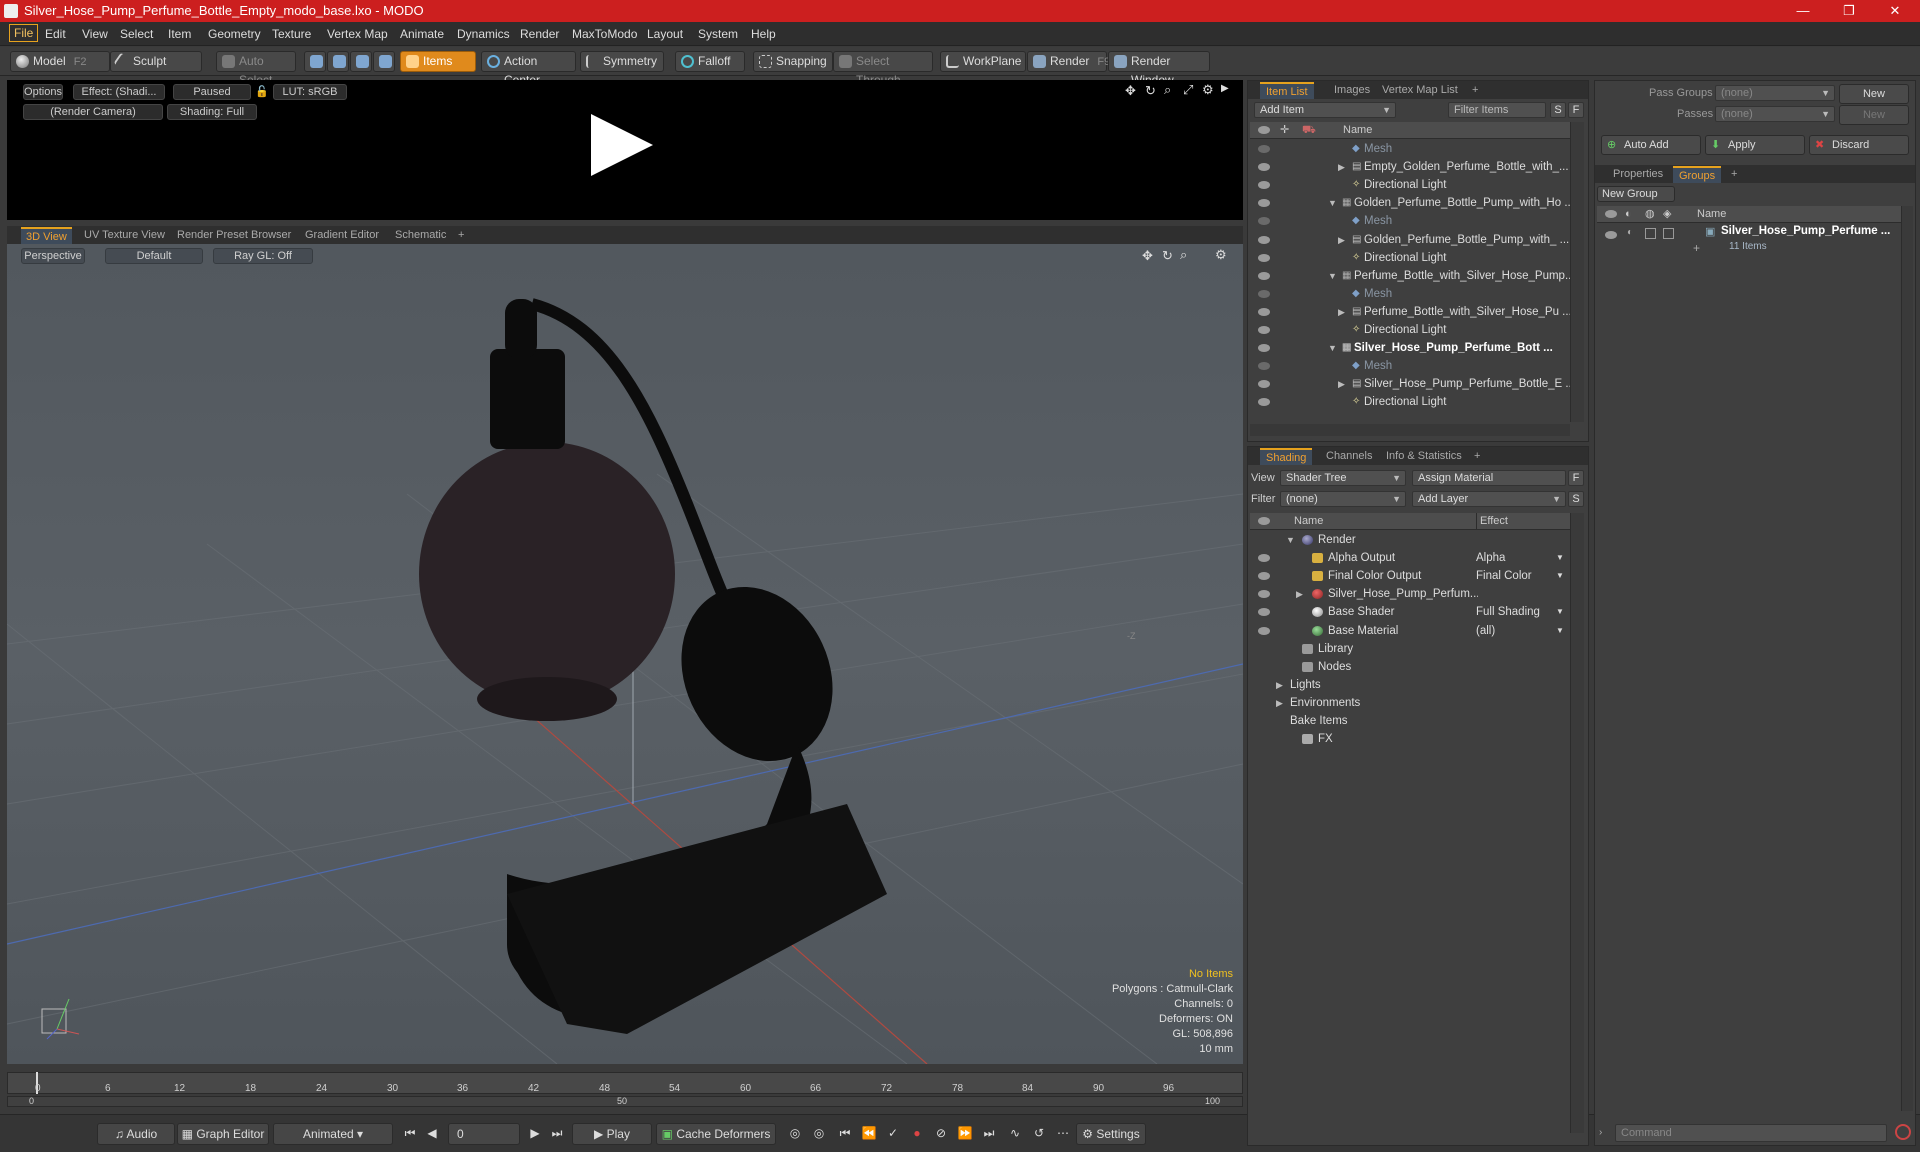 Image resolution: width=1920 pixels, height=1152 pixels. What do you see at coordinates (1183, 255) in the screenshot?
I see `vp-zoom-icon: ⌕` at bounding box center [1183, 255].